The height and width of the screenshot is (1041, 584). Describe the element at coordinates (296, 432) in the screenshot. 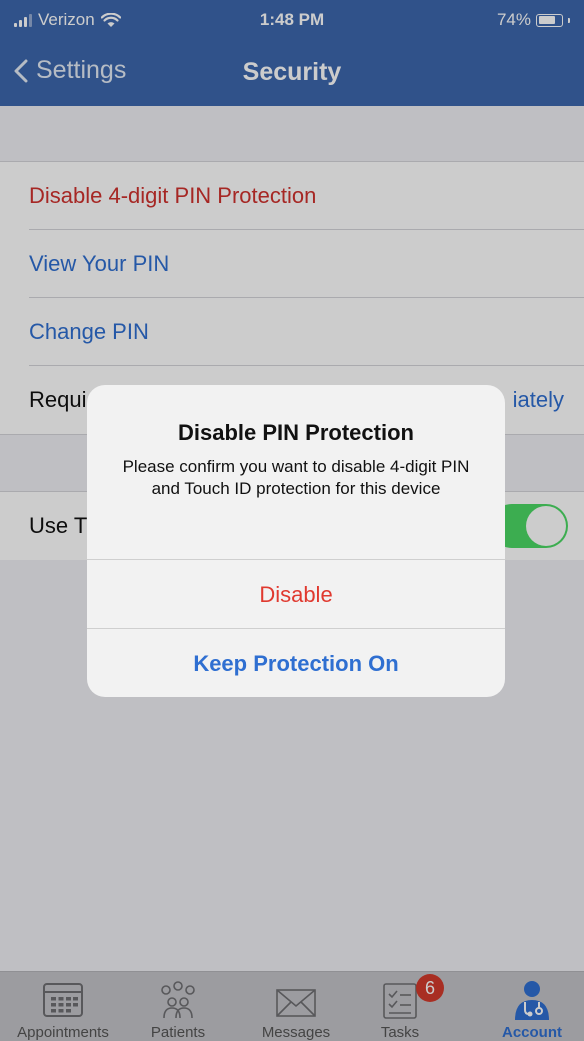

I see `dialog-title: Disable PIN Protection` at that location.